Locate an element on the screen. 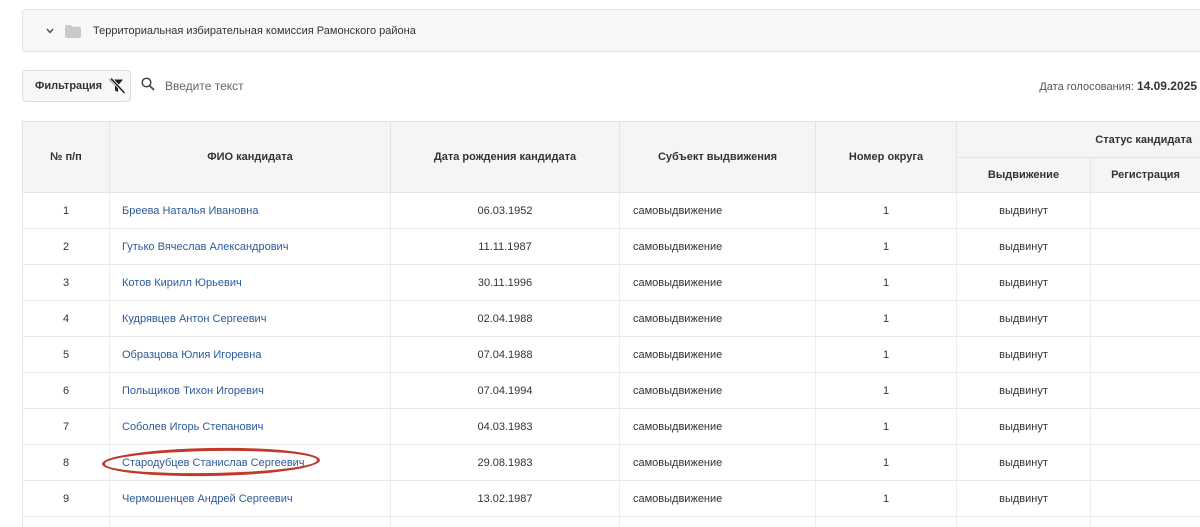 This screenshot has height=527, width=1200. birth-date: 29.08.1983 is located at coordinates (505, 463).